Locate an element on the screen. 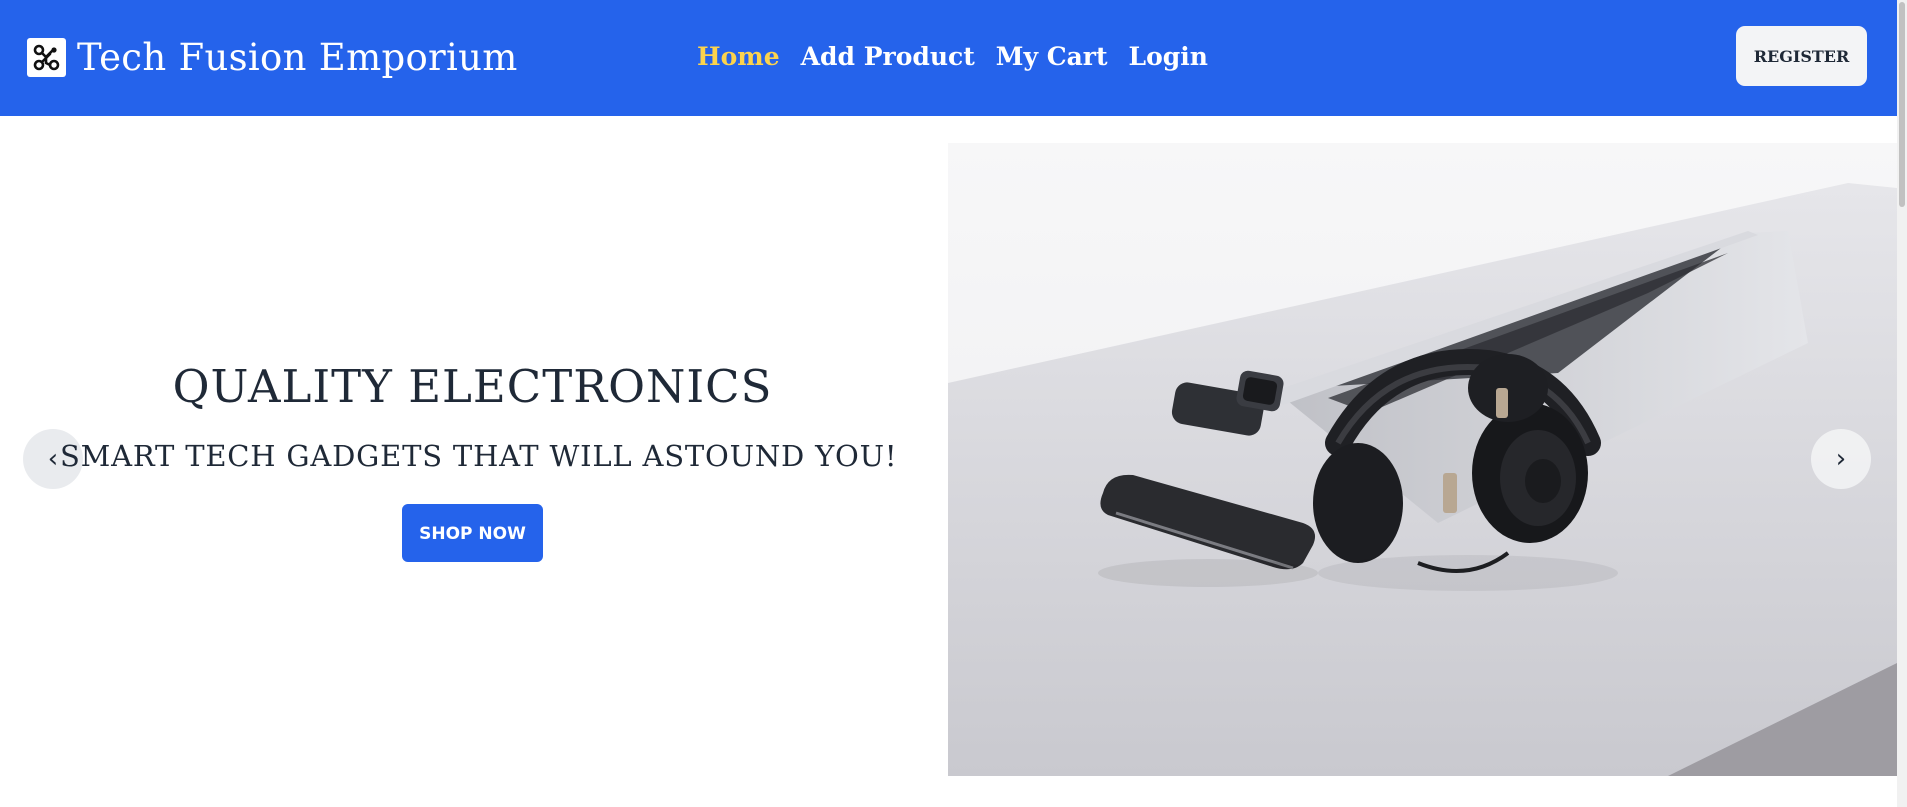  scrollbar-thumb is located at coordinates (1902, 104).